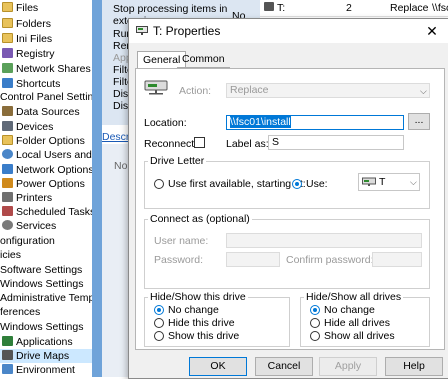 The image size is (448, 379). What do you see at coordinates (328, 90) in the screenshot?
I see `action-dropdown: Replace` at bounding box center [328, 90].